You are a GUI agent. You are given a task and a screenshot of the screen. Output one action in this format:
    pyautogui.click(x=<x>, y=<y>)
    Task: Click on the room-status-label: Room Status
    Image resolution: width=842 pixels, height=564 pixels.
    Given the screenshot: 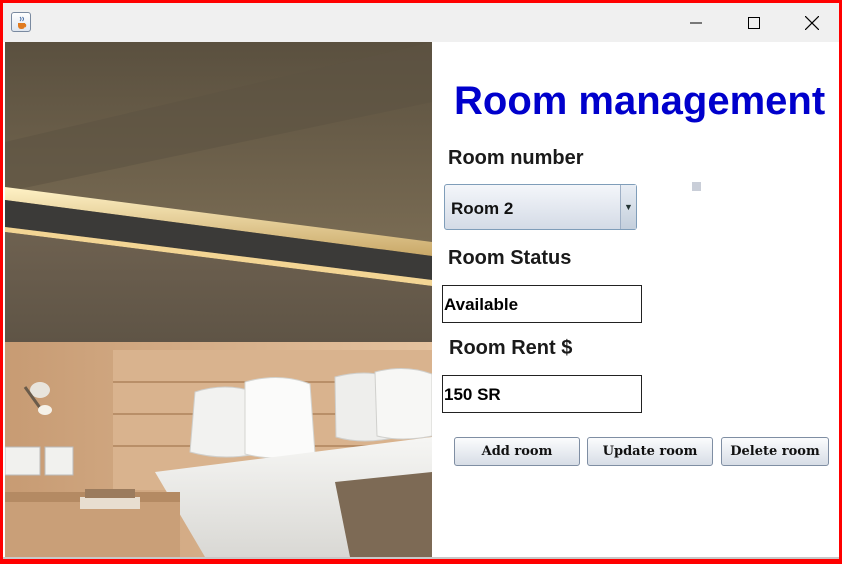 What is the action you would take?
    pyautogui.click(x=510, y=258)
    